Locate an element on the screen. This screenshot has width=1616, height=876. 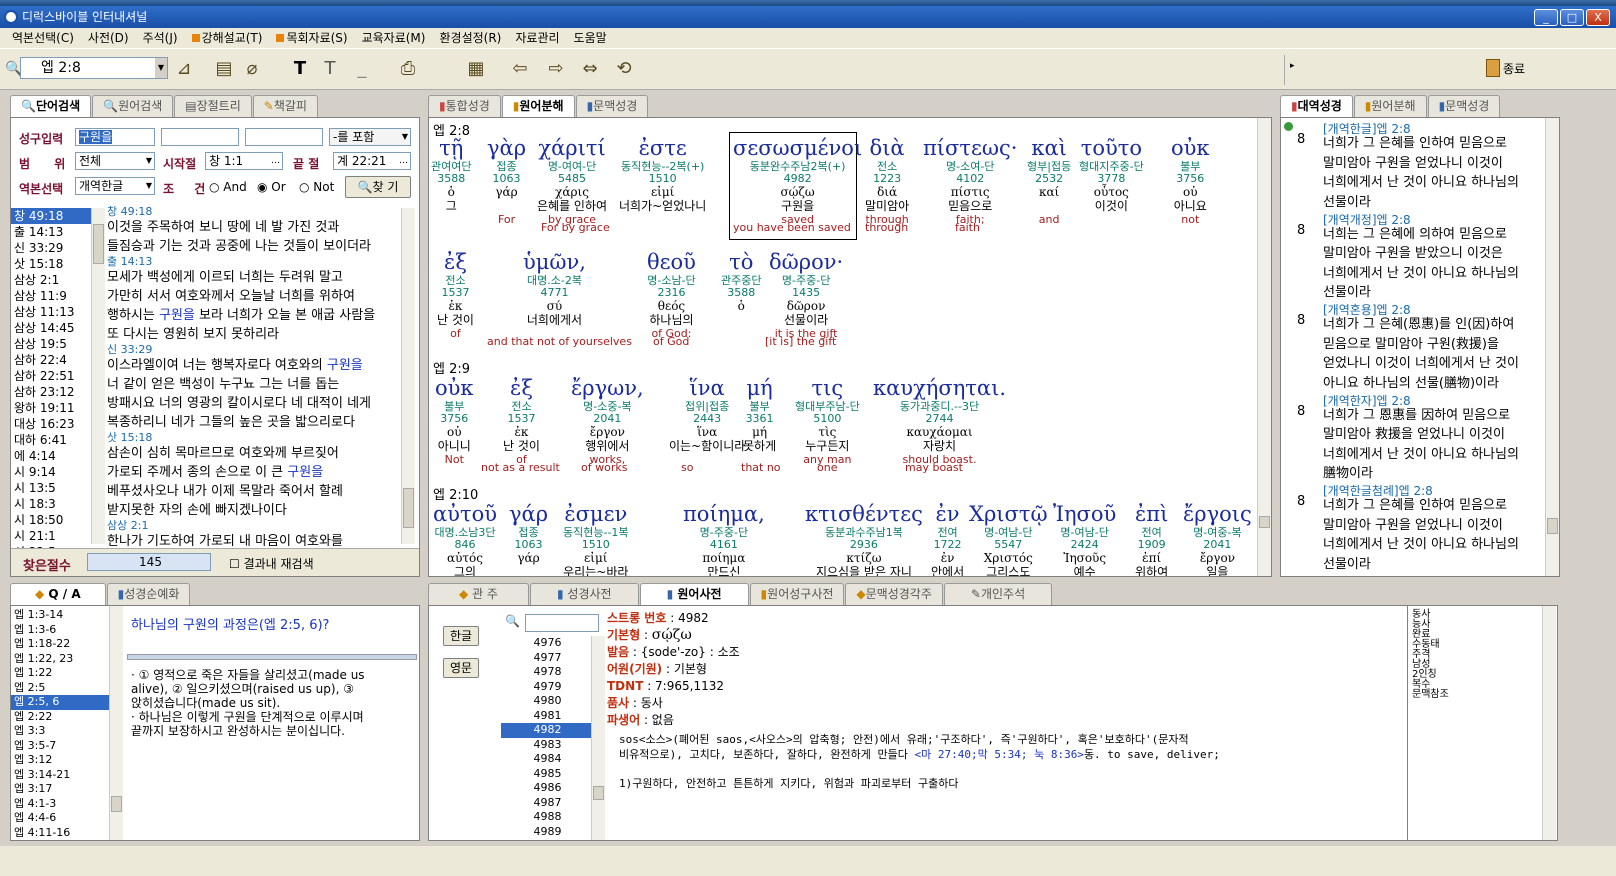
tab-word-search: 🔍단어검색 is located at coordinates (51, 106).